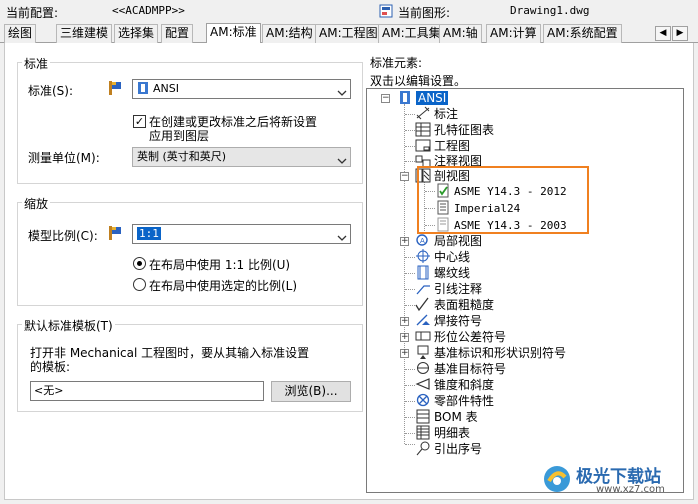 This screenshot has height=504, width=698. Describe the element at coordinates (423, 256) in the screenshot. I see `centerline-icon` at that location.